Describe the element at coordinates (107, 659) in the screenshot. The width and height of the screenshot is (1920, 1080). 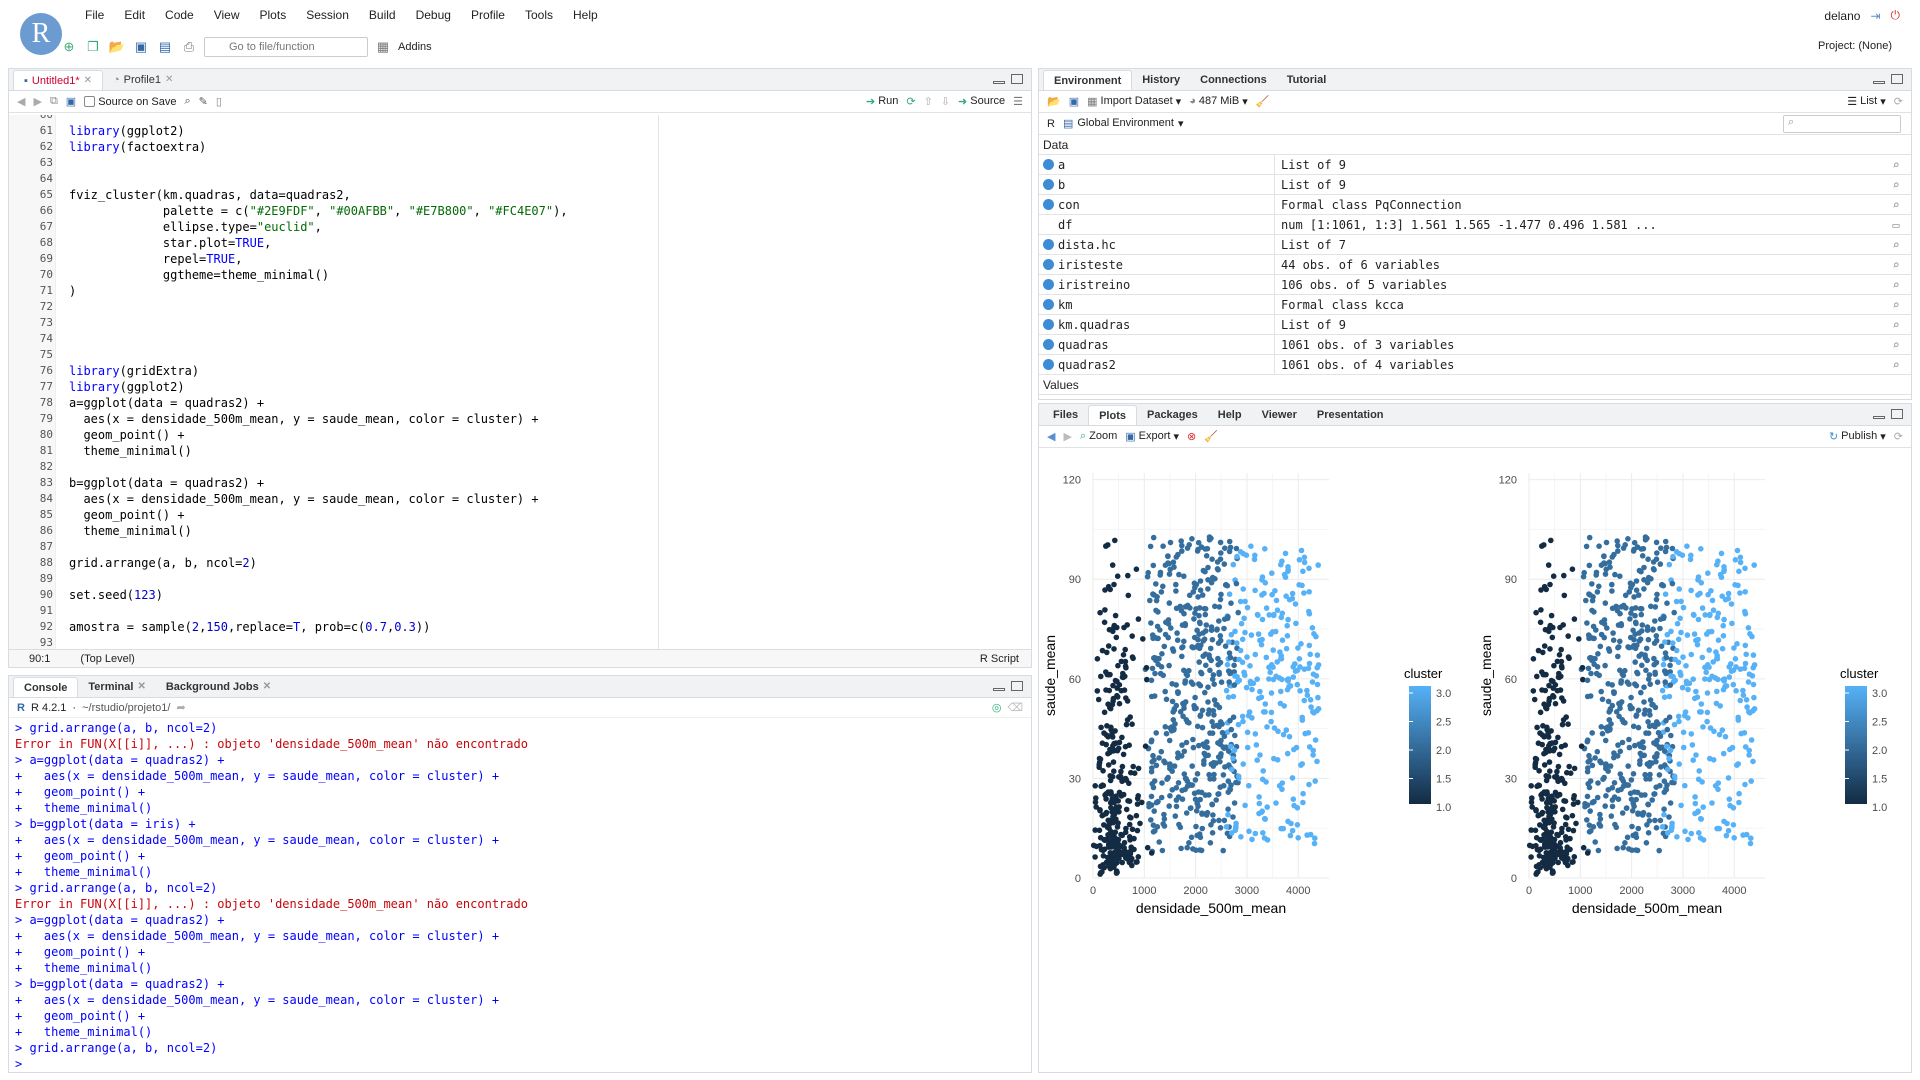
I see `scope-selector: (Top Level)` at that location.